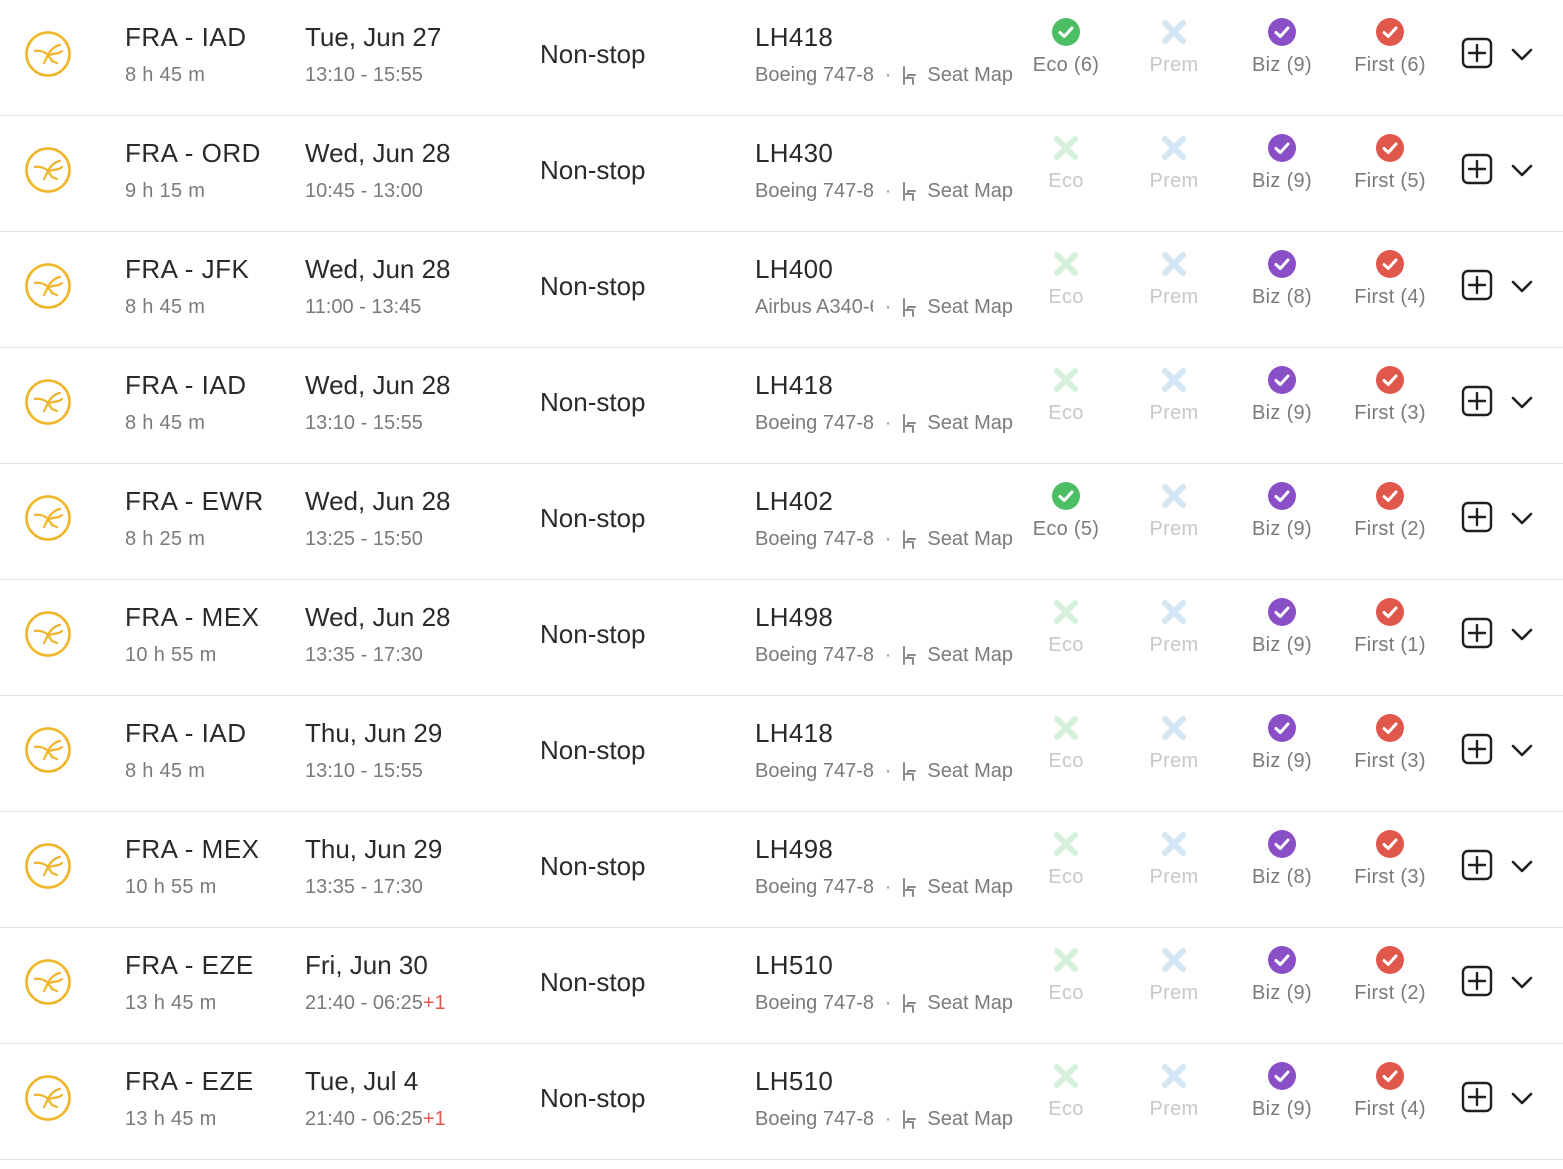  Describe the element at coordinates (193, 153) in the screenshot. I see `route: FRA - ORD` at that location.